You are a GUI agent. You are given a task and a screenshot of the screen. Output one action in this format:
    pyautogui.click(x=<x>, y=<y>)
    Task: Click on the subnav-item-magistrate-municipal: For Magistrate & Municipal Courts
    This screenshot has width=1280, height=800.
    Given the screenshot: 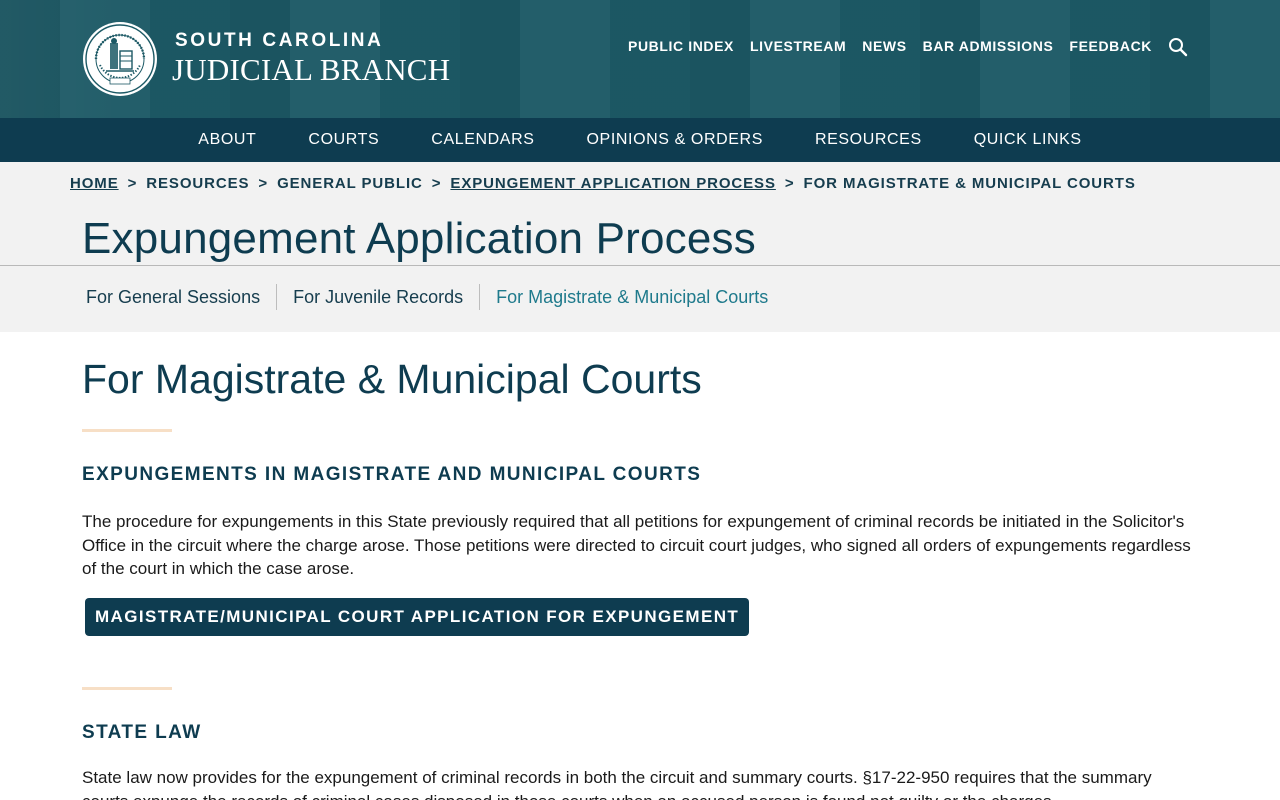 What is the action you would take?
    pyautogui.click(x=632, y=297)
    